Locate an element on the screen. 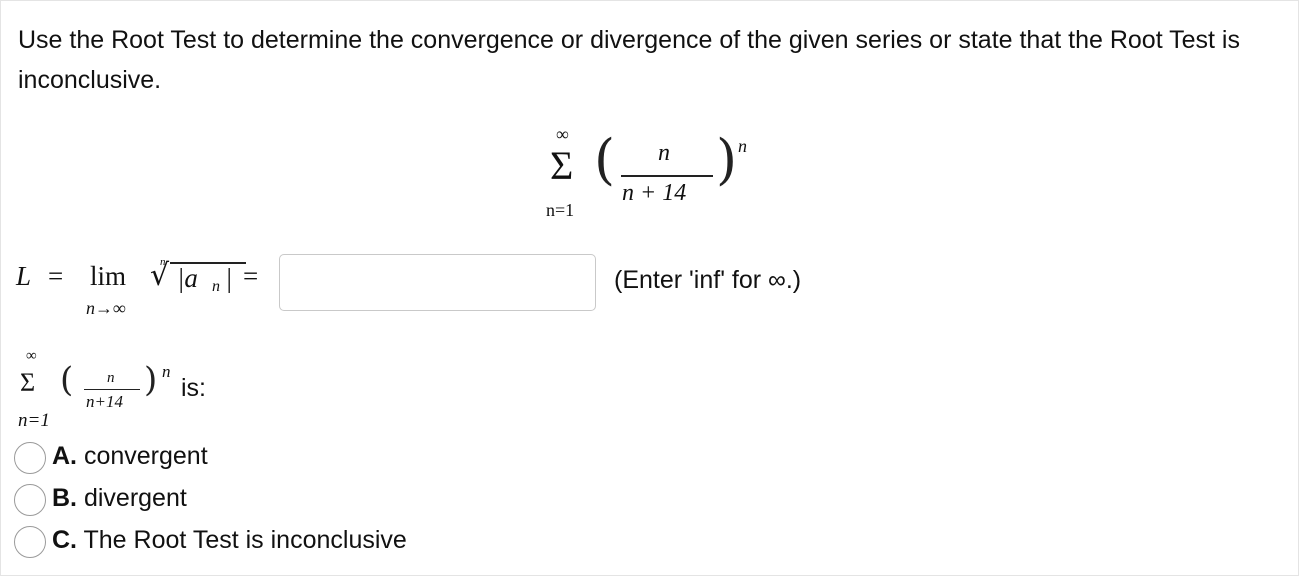  limit-equals: = is located at coordinates (56, 276).